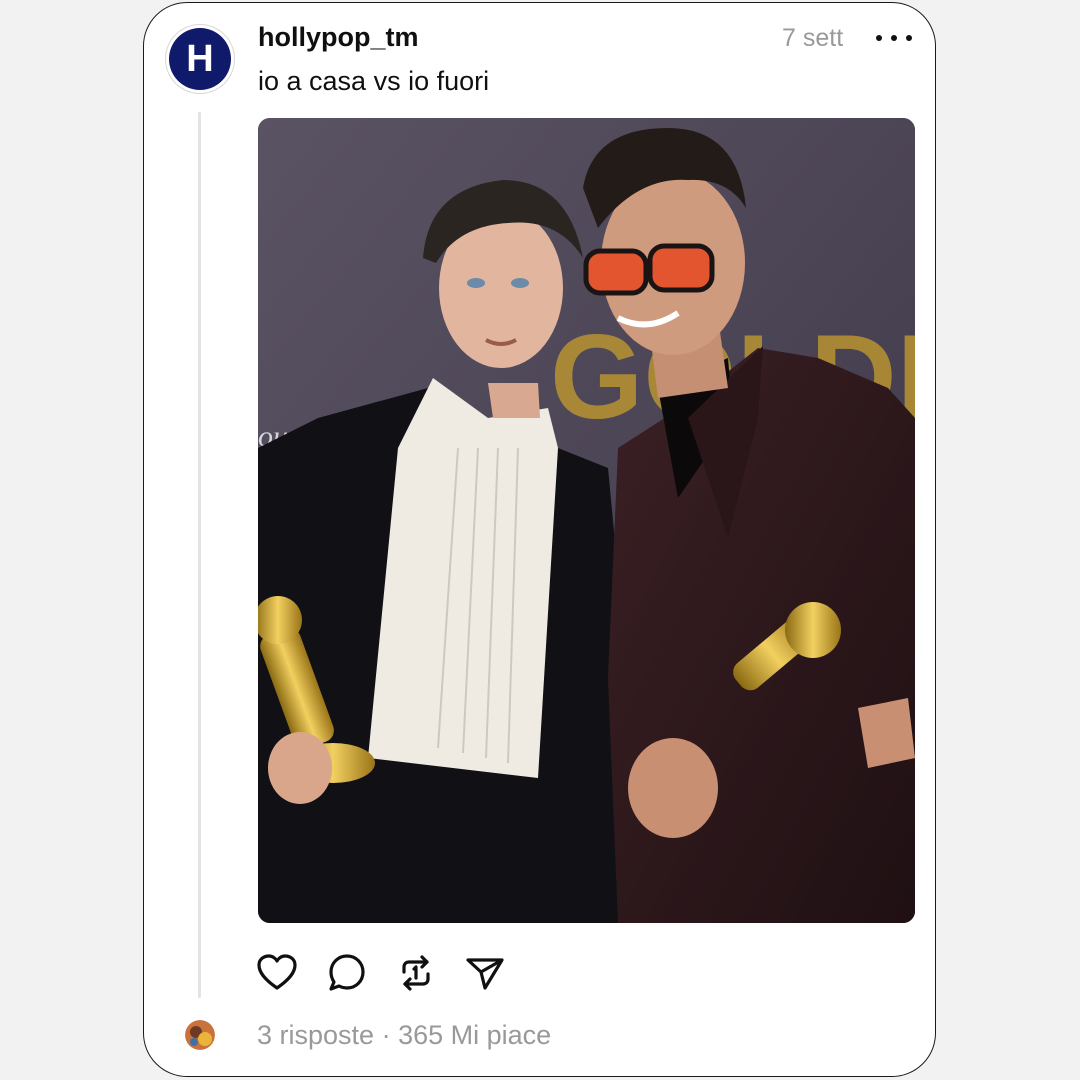 This screenshot has width=1080, height=1080. I want to click on more-options-icon, so click(894, 38).